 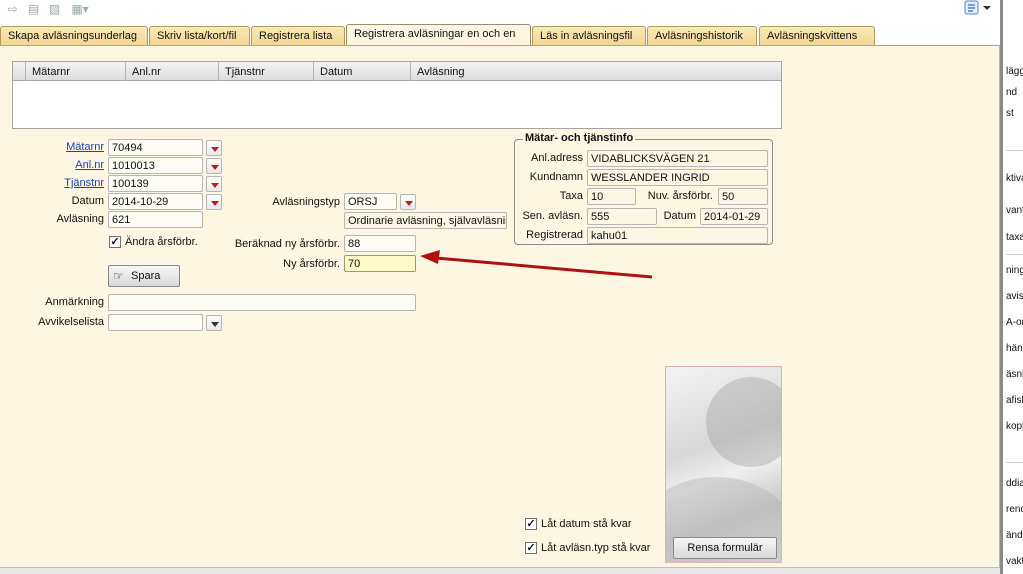 What do you see at coordinates (677, 177) in the screenshot?
I see `kundnamn-field: WESSLANDER INGRID` at bounding box center [677, 177].